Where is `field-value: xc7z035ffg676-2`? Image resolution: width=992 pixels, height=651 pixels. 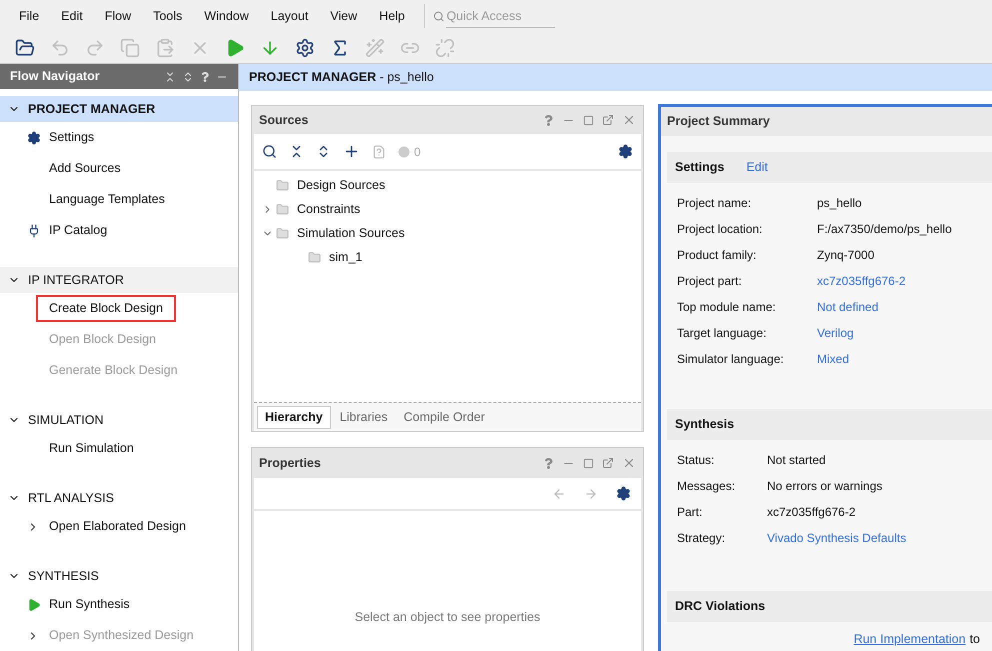 field-value: xc7z035ffg676-2 is located at coordinates (811, 512).